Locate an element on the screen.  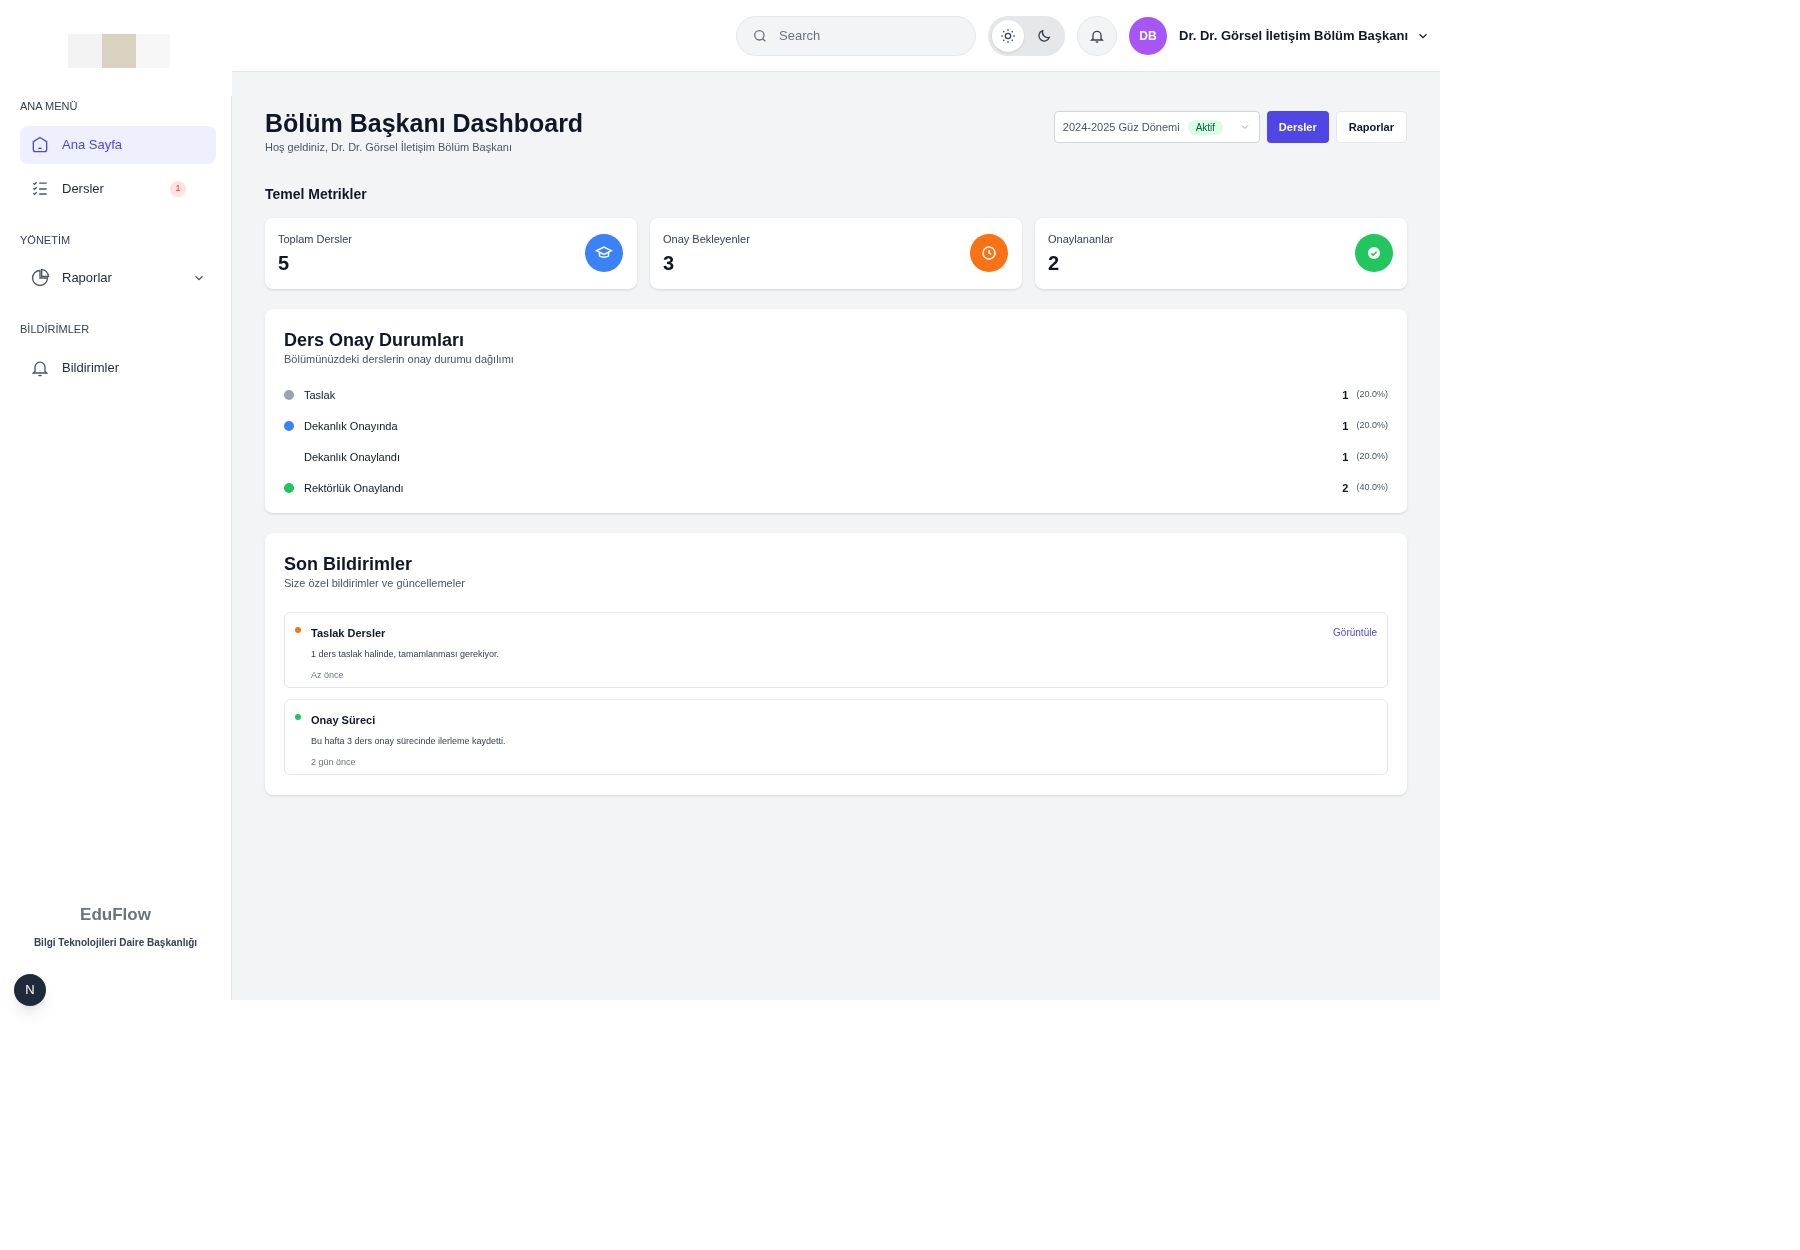
status-badge: Aktif is located at coordinates (1205, 127).